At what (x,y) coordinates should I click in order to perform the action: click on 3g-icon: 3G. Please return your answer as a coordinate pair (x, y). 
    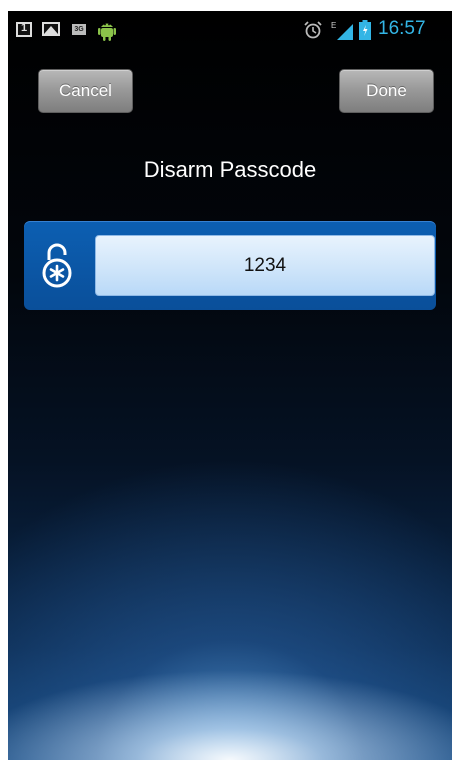
    Looking at the image, I should click on (79, 29).